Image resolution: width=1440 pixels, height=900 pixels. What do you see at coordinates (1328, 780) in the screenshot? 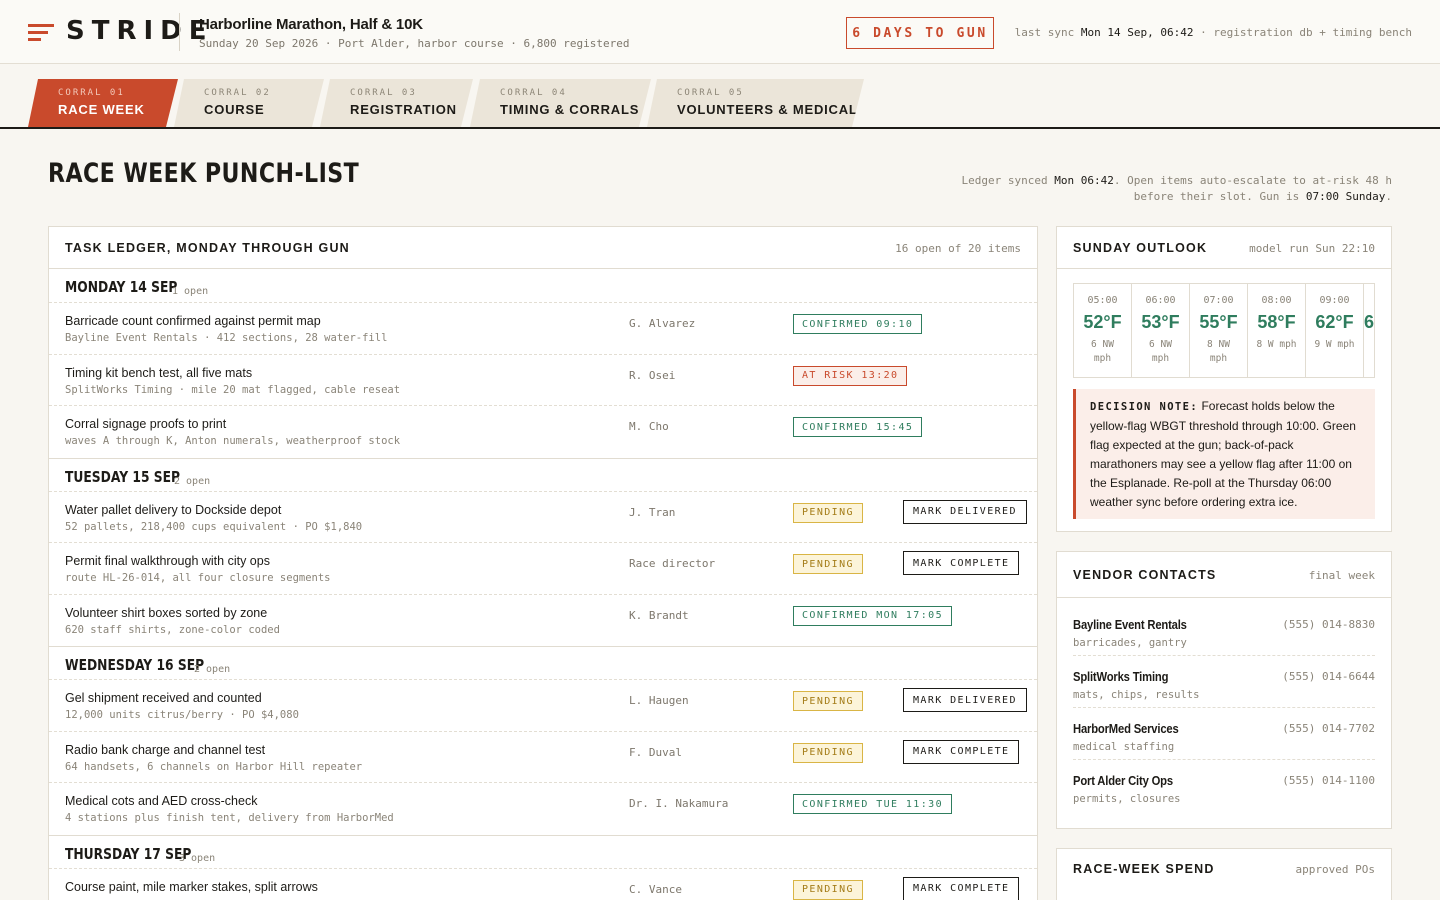
I see `vendor-phone: (555) 014-1100` at bounding box center [1328, 780].